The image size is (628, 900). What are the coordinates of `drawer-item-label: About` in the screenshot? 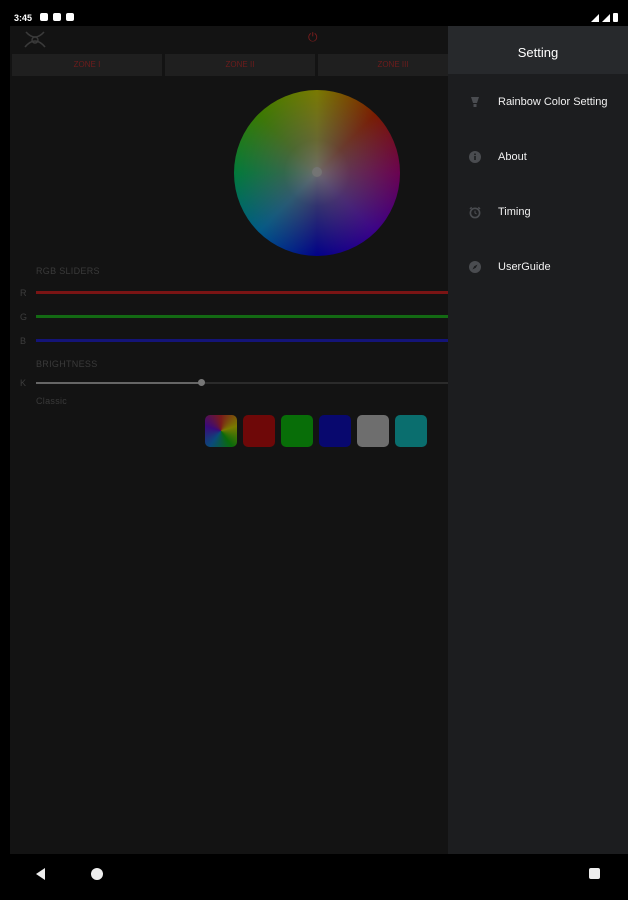 It's located at (512, 157).